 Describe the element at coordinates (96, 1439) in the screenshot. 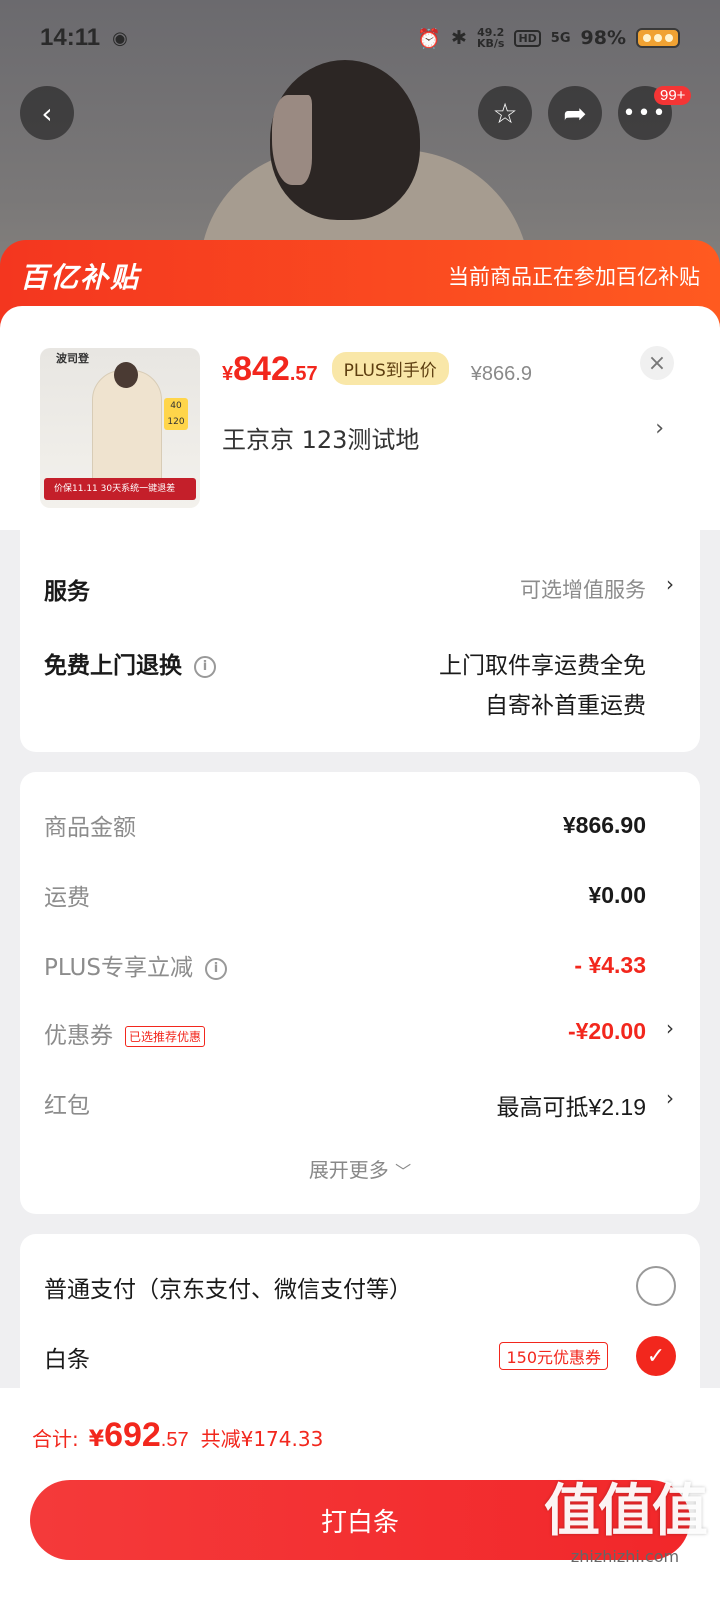

I see `total-currency: ¥` at that location.